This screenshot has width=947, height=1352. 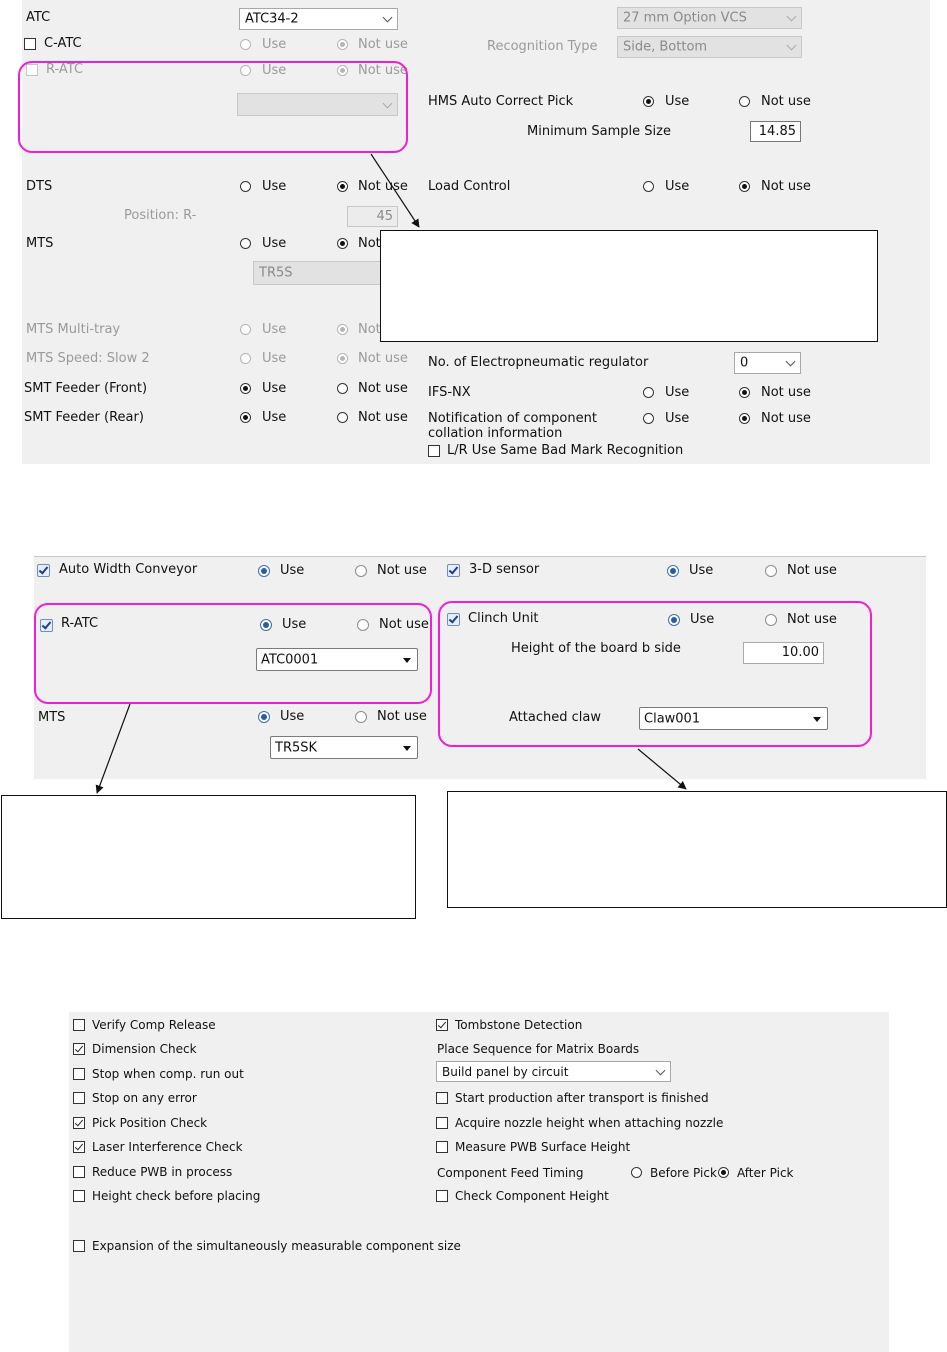 I want to click on left-option-label: Height check before placing, so click(x=176, y=1196).